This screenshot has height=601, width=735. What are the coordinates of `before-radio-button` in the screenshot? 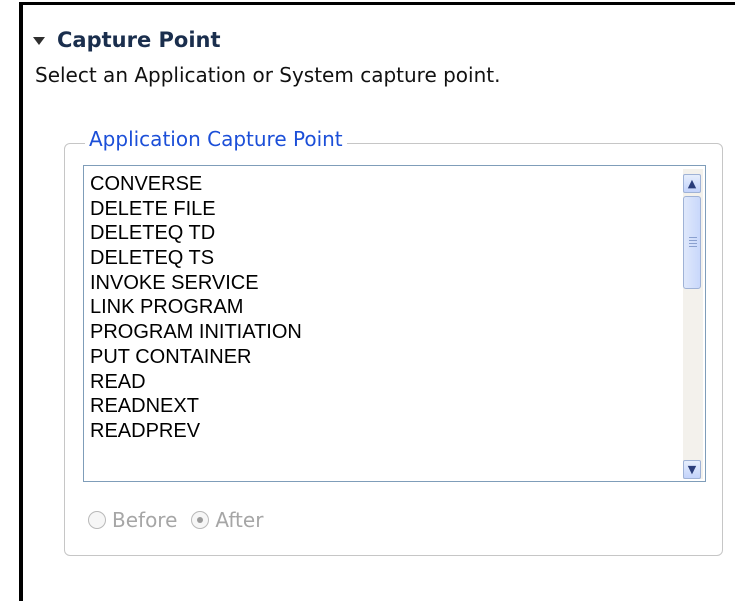 It's located at (97, 520).